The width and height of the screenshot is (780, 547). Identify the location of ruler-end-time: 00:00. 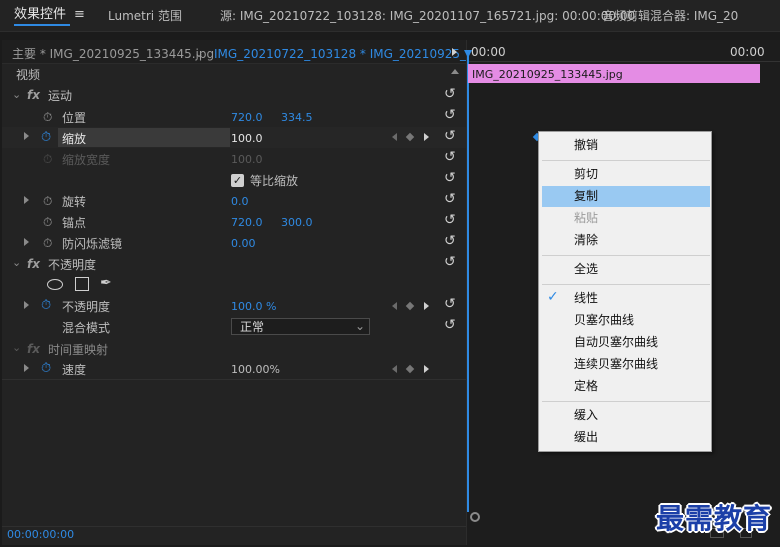
(747, 52).